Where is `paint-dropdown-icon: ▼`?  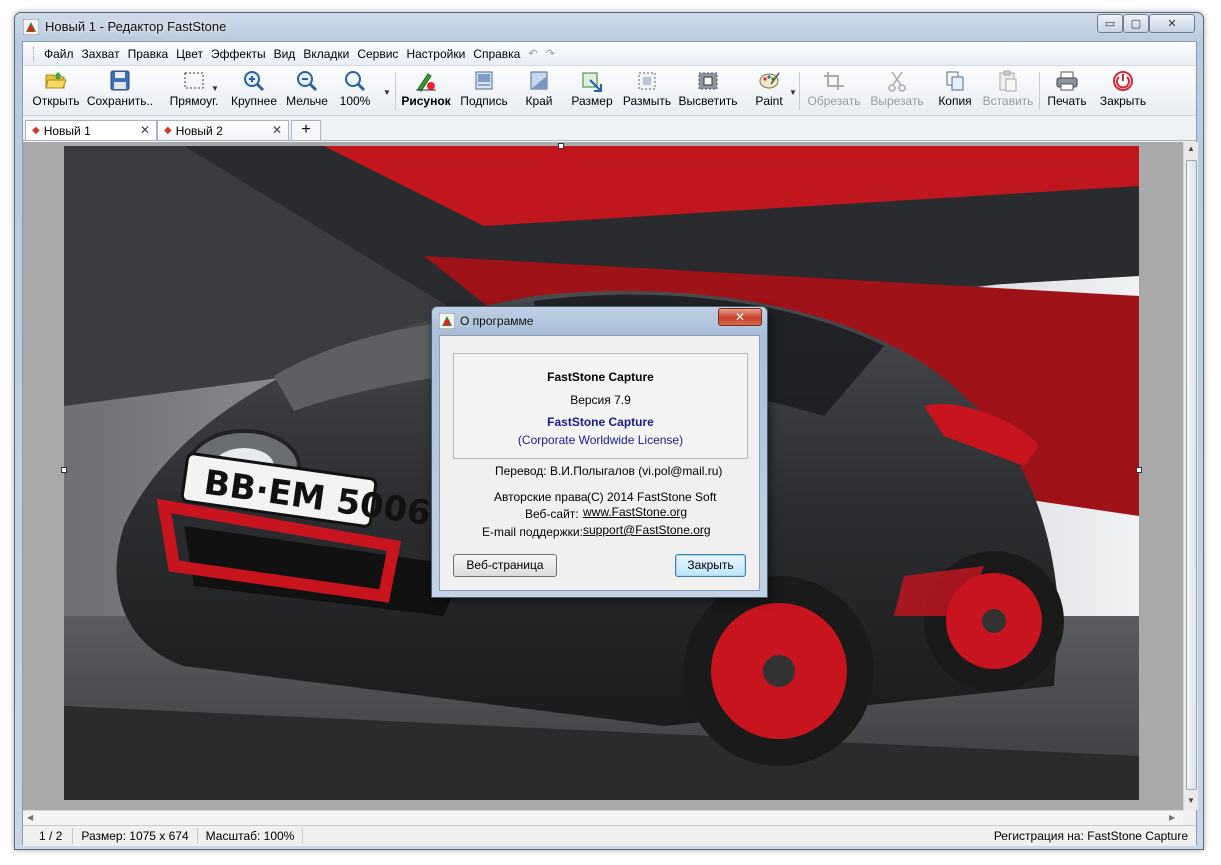
paint-dropdown-icon: ▼ is located at coordinates (793, 92).